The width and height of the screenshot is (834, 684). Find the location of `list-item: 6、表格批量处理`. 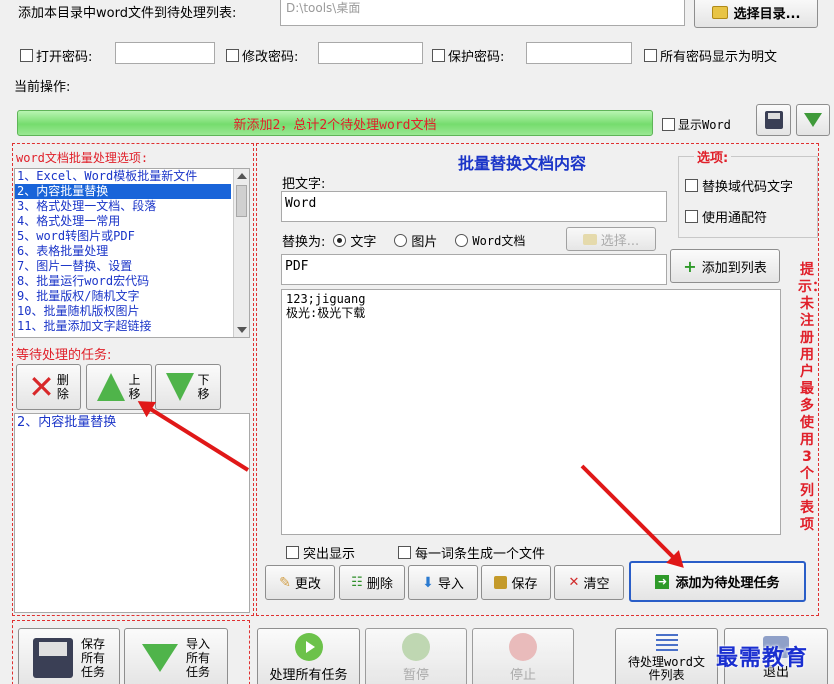

list-item: 6、表格批量处理 is located at coordinates (123, 251).